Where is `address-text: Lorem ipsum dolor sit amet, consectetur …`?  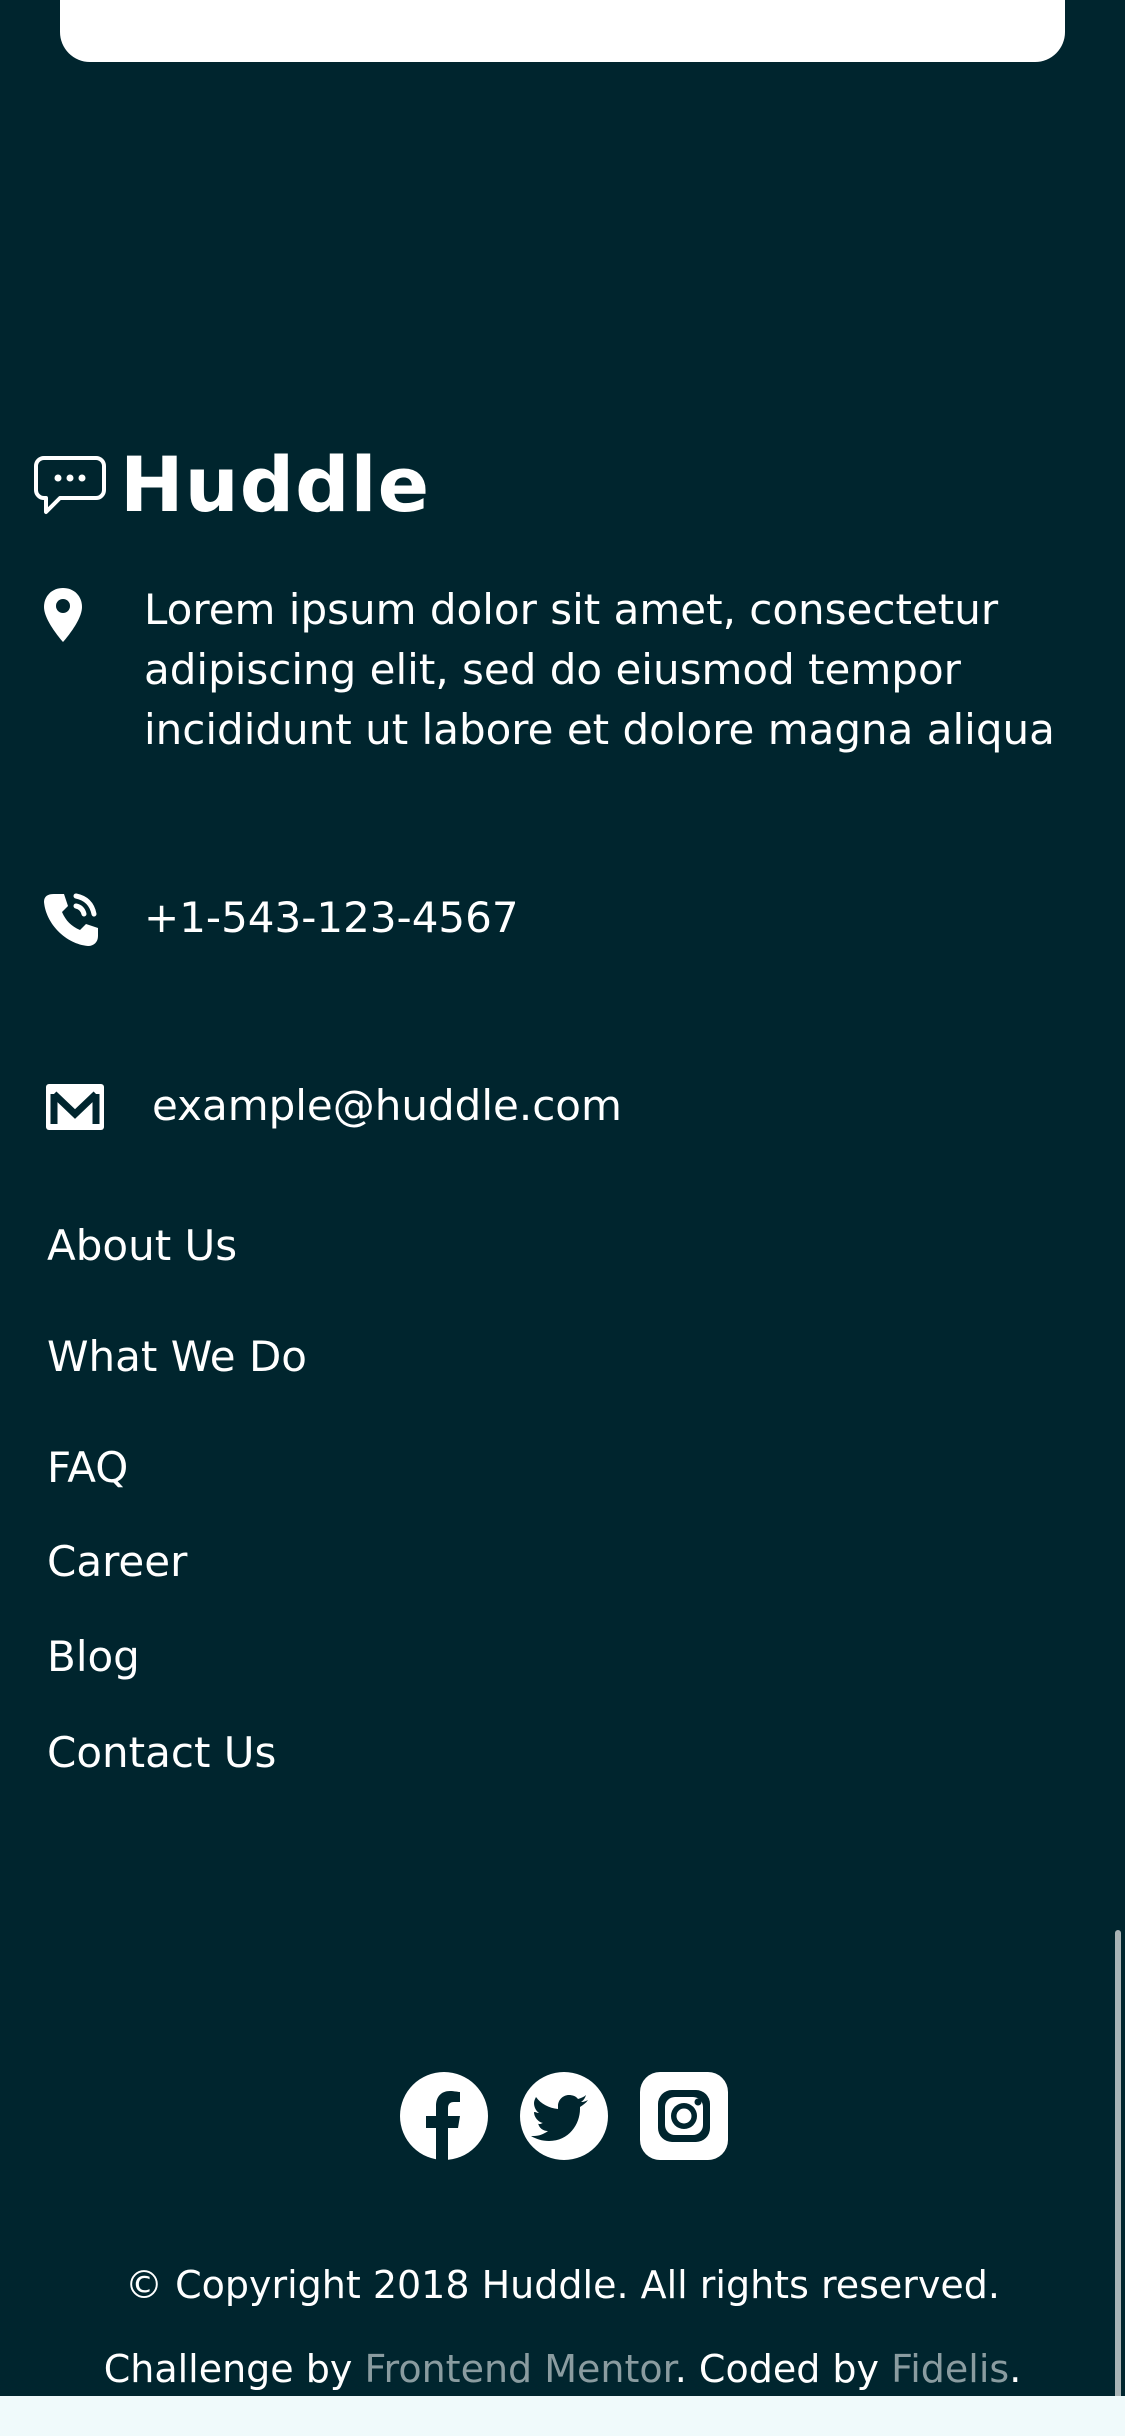 address-text: Lorem ipsum dolor sit amet, consectetur … is located at coordinates (599, 670).